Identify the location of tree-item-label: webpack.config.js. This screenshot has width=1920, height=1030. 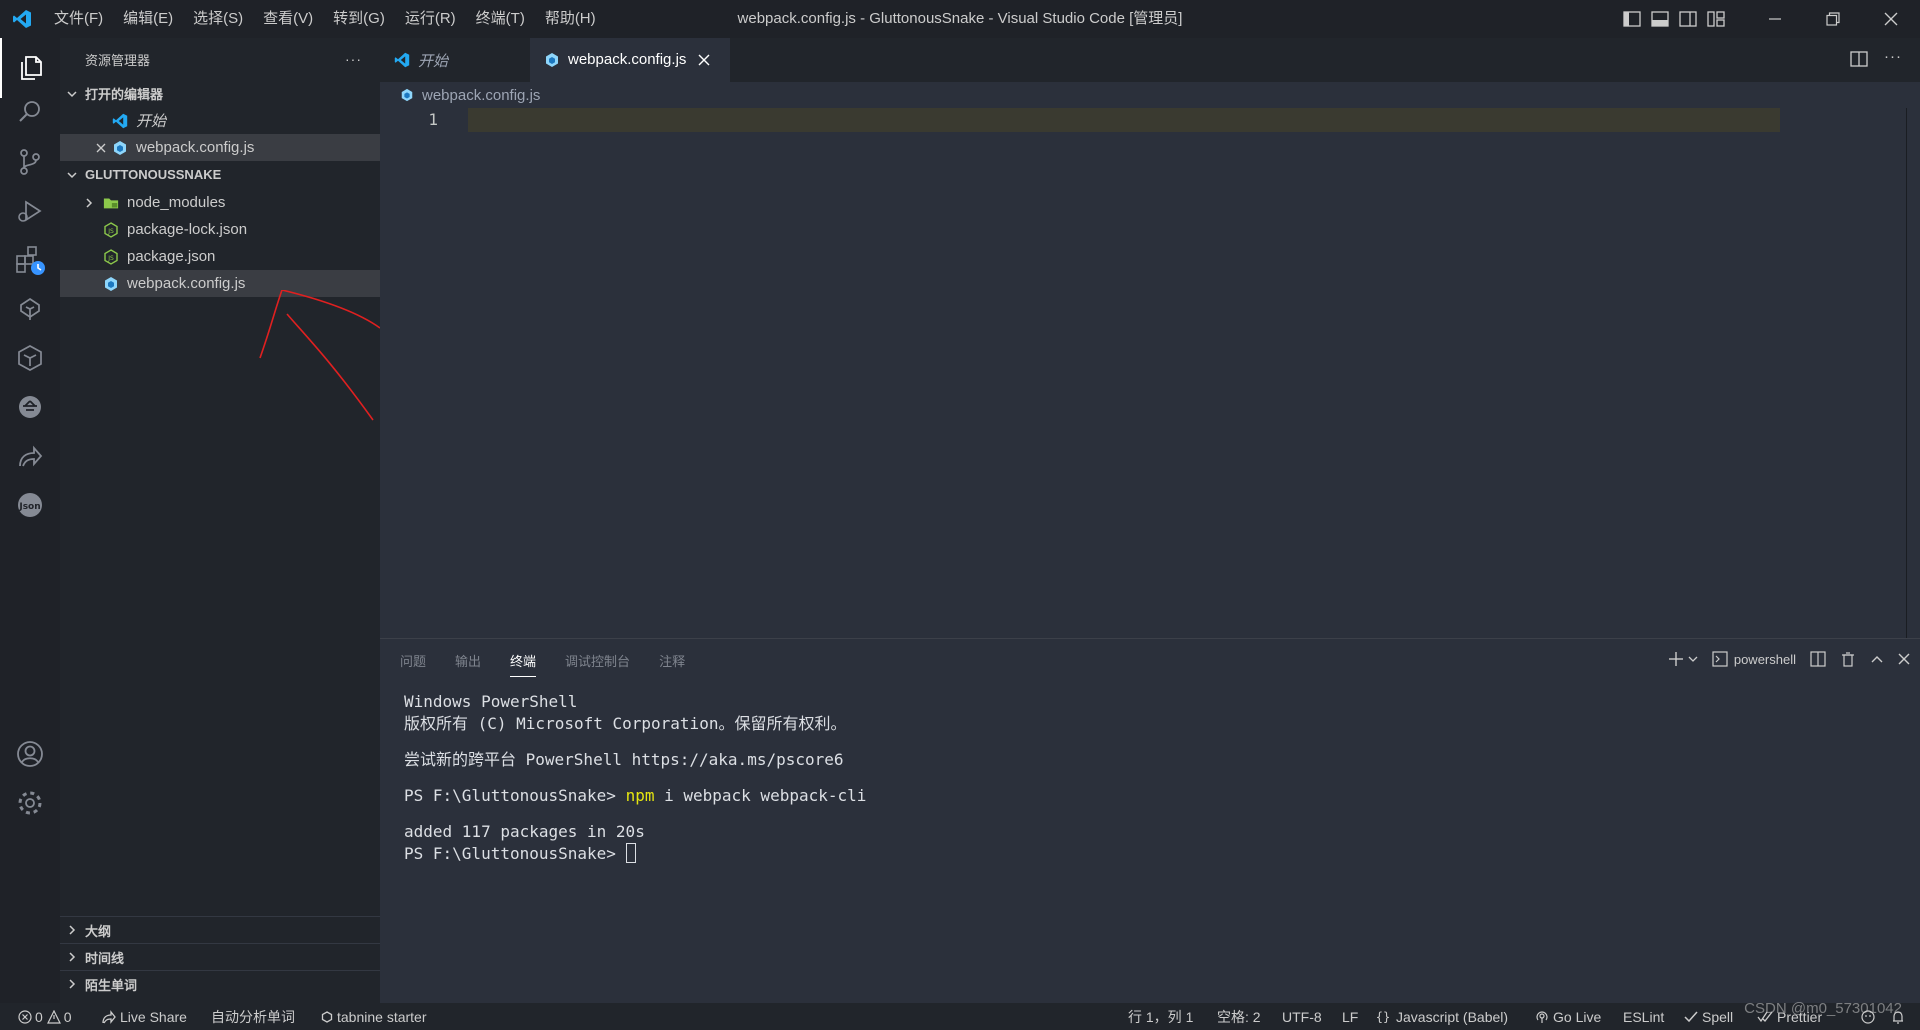
(186, 283).